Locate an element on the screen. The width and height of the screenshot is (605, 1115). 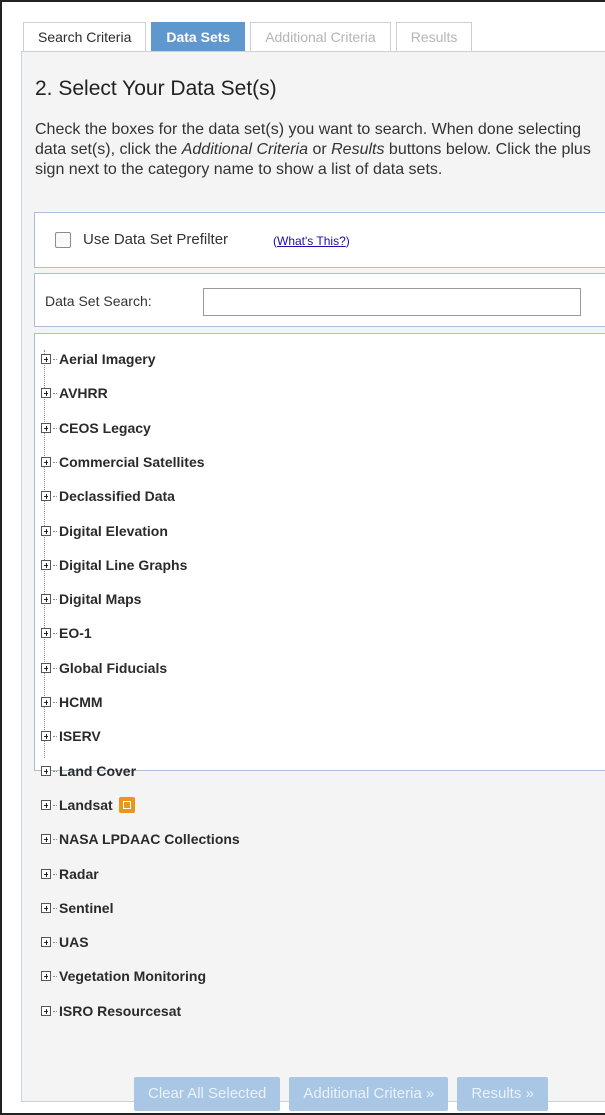
results-button: Results » is located at coordinates (502, 1094).